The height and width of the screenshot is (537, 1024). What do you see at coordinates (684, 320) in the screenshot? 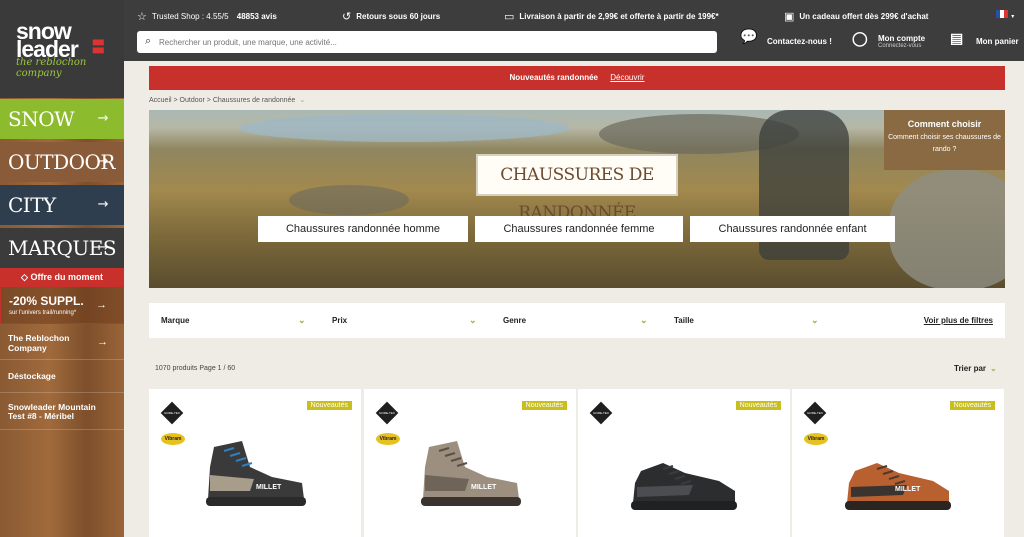
I see `filter-label: Taille` at bounding box center [684, 320].